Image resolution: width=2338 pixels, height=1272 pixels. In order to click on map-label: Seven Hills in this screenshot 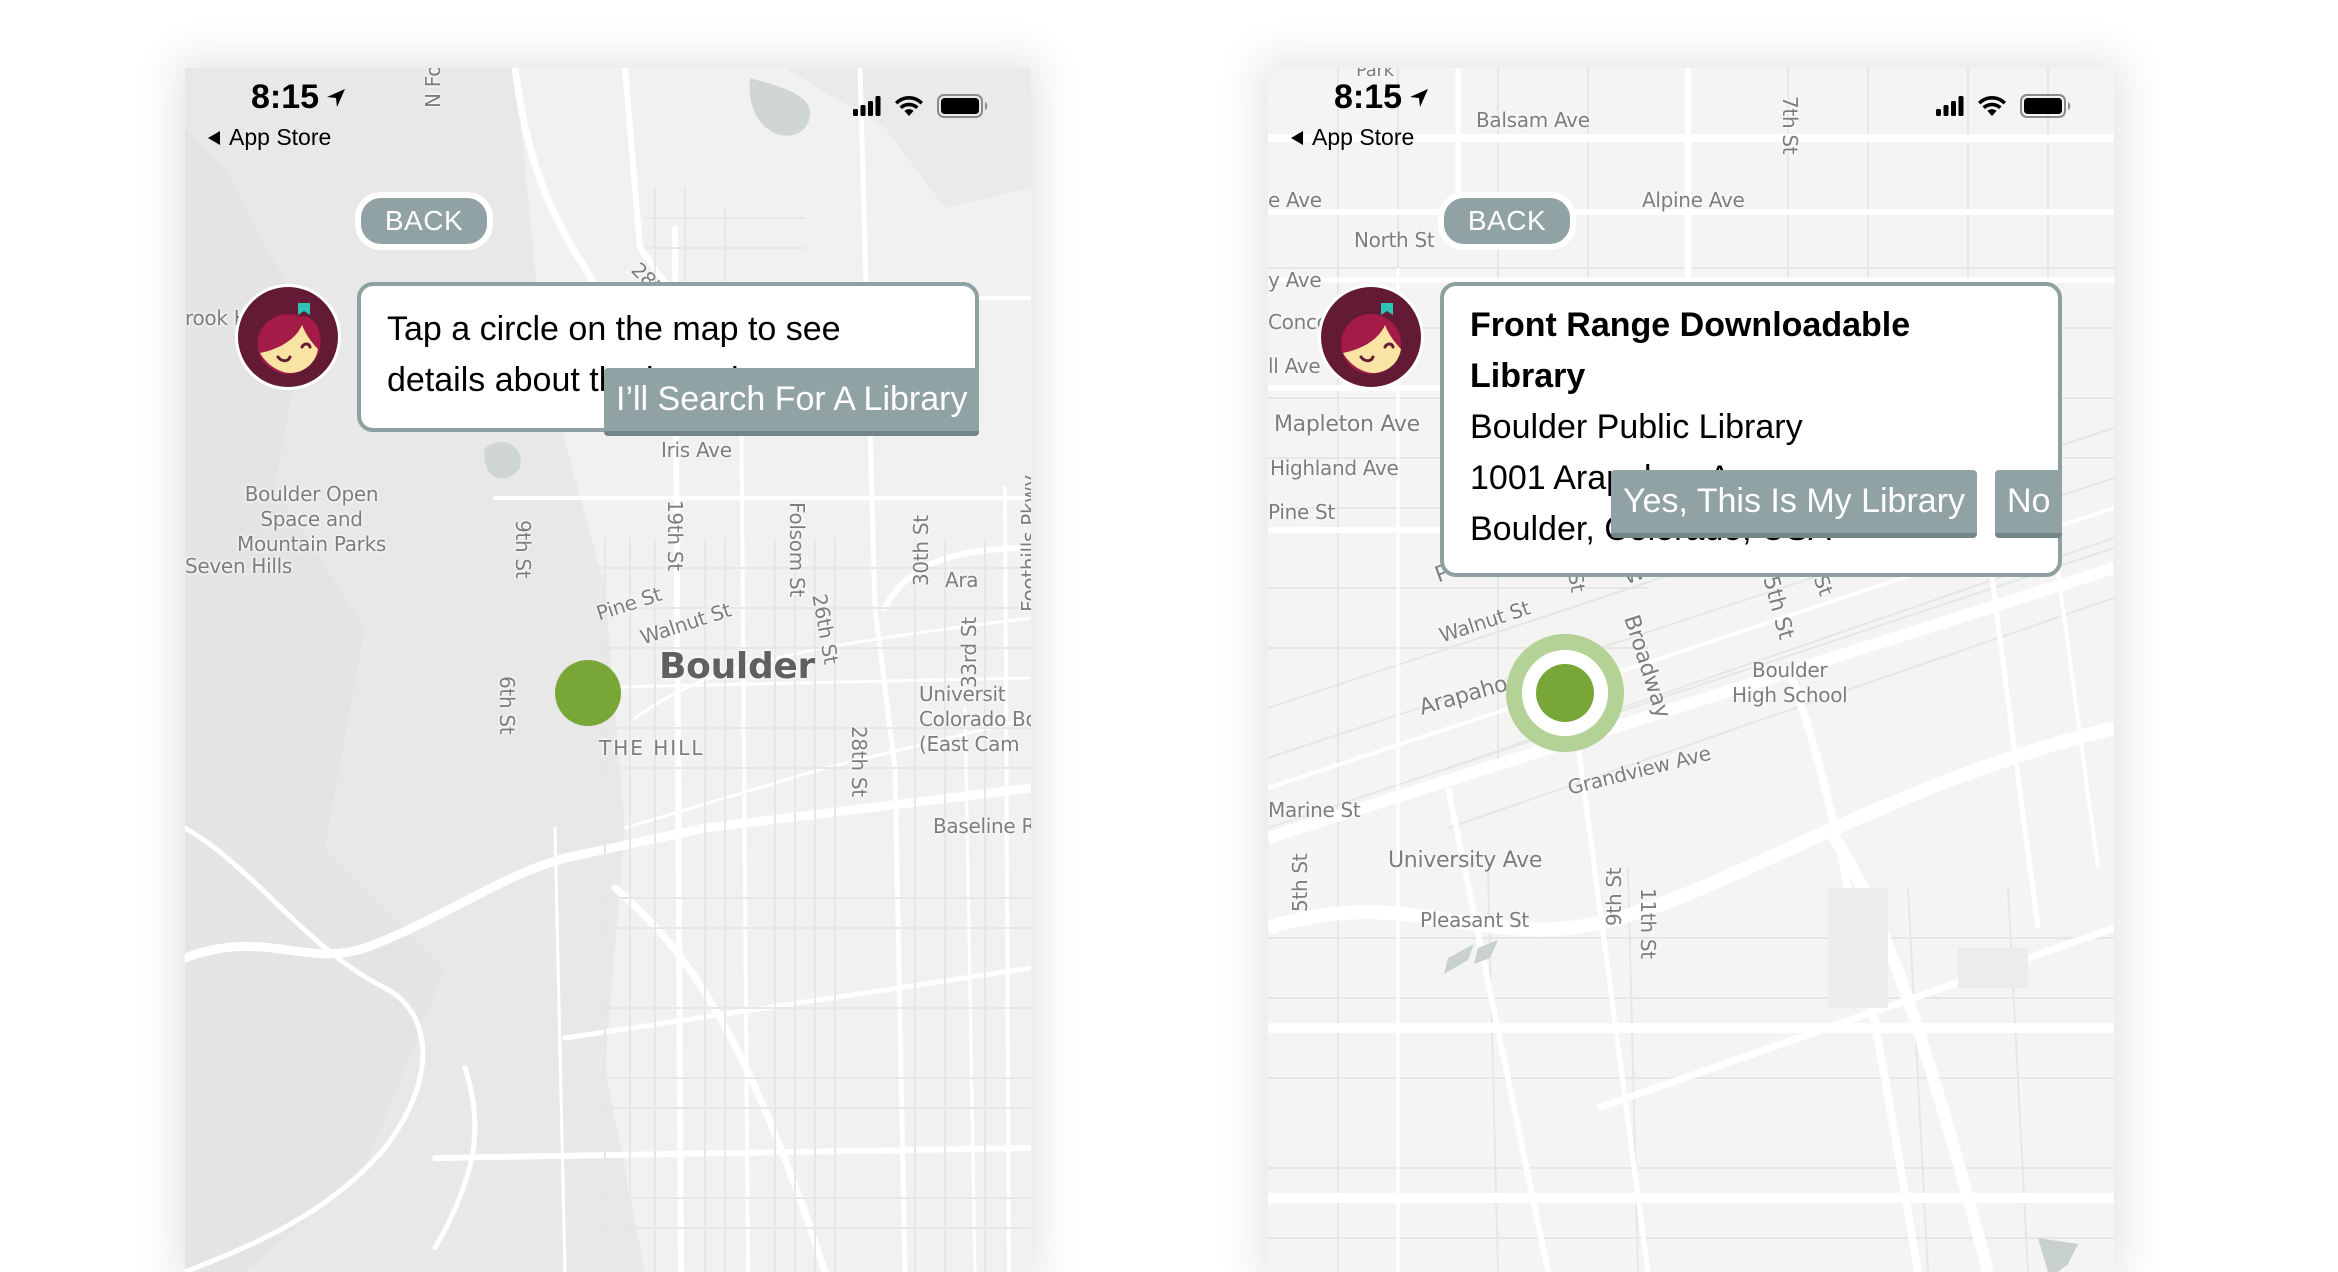, I will do `click(239, 566)`.